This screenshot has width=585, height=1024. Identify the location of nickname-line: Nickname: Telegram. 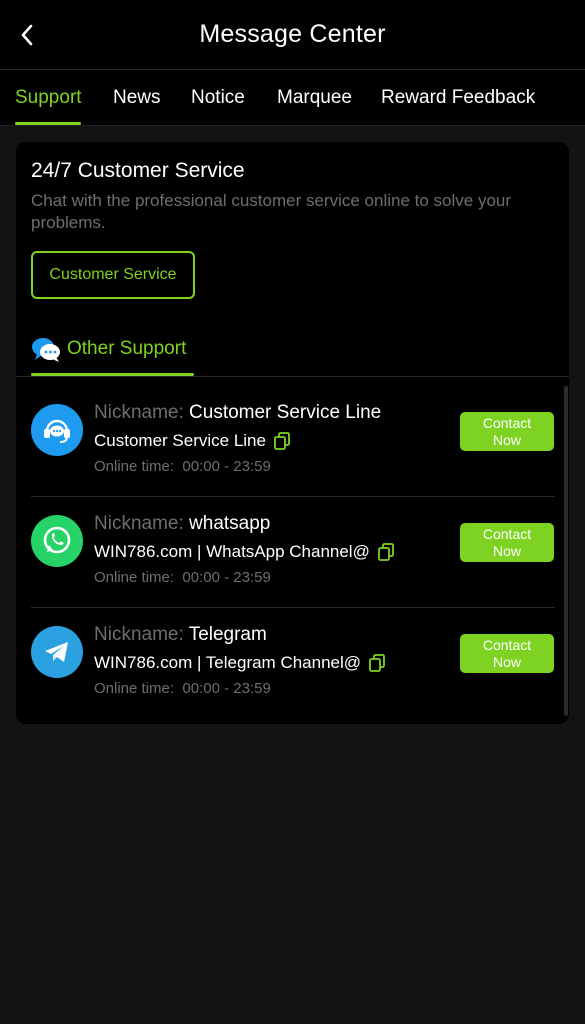
(180, 635).